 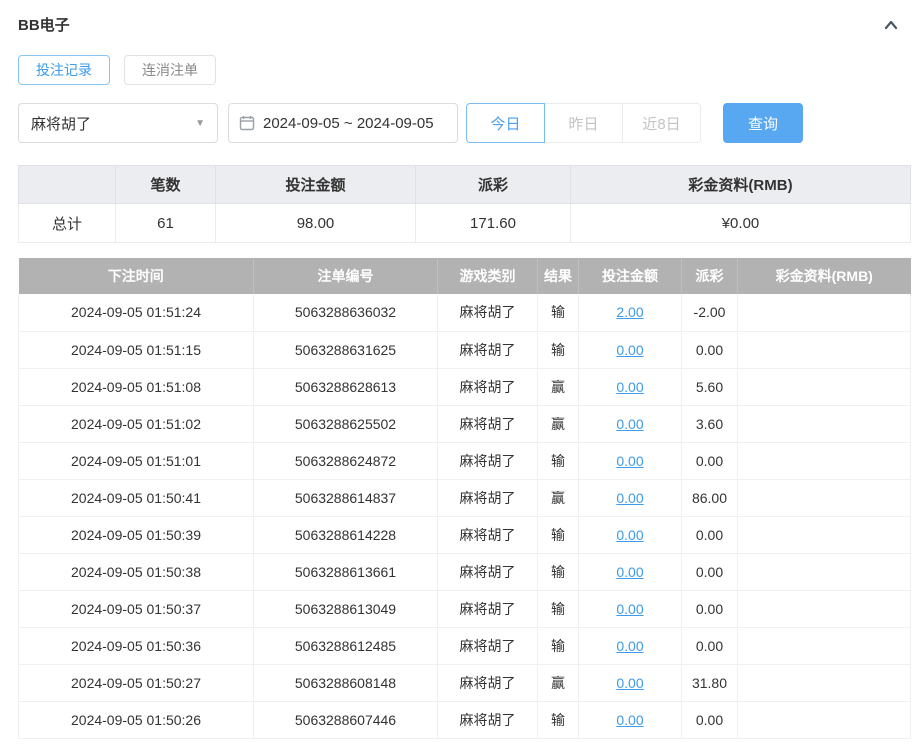 What do you see at coordinates (345, 461) in the screenshot?
I see `order-id-cell: 5063288624872` at bounding box center [345, 461].